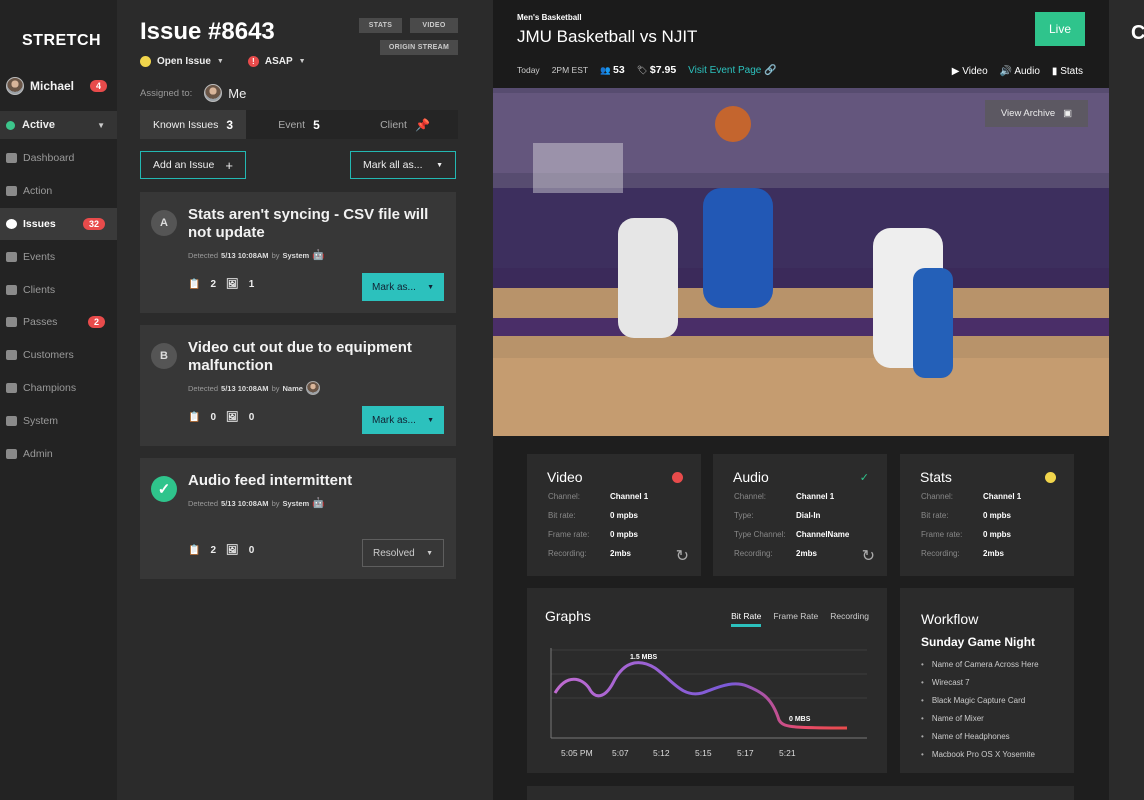 The width and height of the screenshot is (1144, 800). Describe the element at coordinates (955, 71) in the screenshot. I see `video-icon: ▶` at that location.